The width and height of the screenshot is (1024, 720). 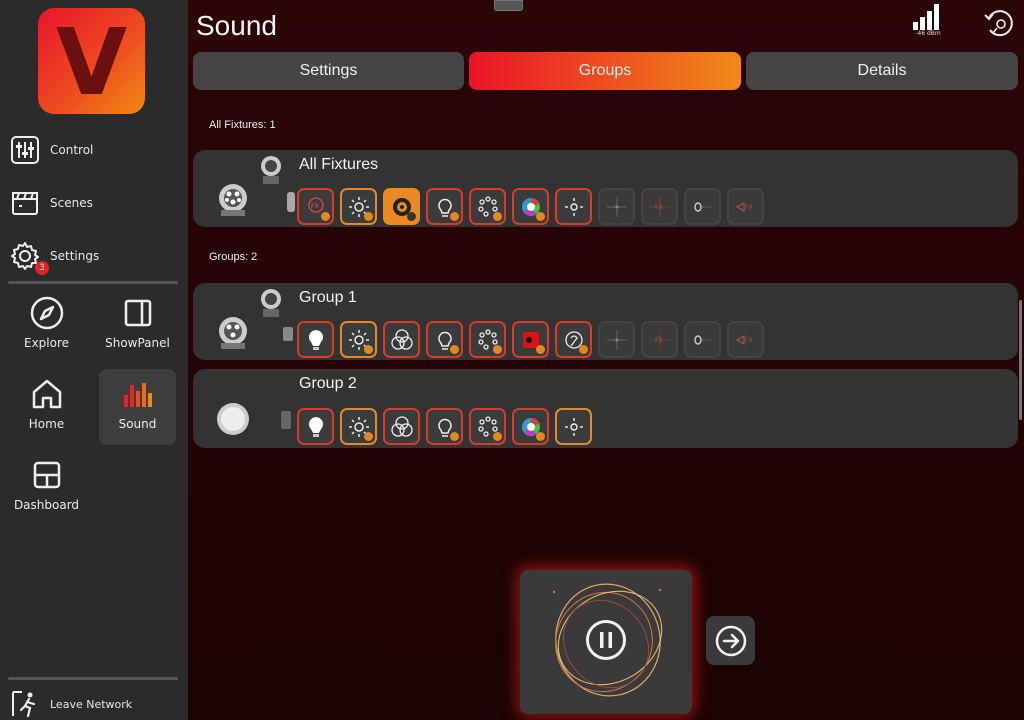 What do you see at coordinates (328, 297) in the screenshot?
I see `group-name: Group 1` at bounding box center [328, 297].